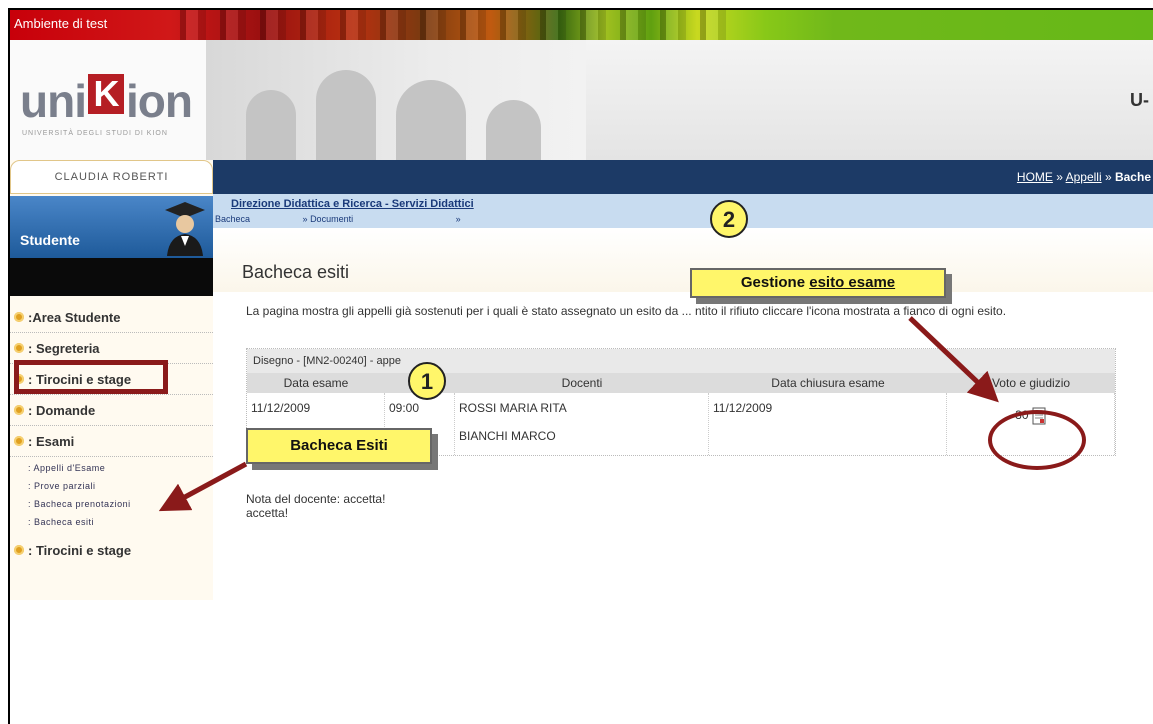  Describe the element at coordinates (953, 359) in the screenshot. I see `arrow-to-voto` at that location.